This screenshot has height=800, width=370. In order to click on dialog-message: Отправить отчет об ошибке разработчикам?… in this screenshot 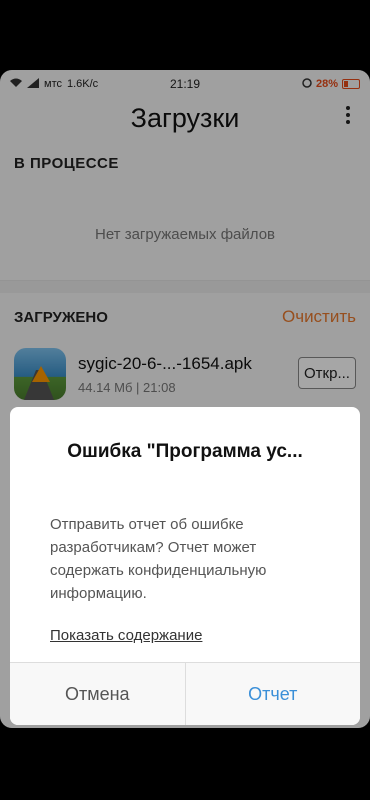, I will do `click(158, 559)`.